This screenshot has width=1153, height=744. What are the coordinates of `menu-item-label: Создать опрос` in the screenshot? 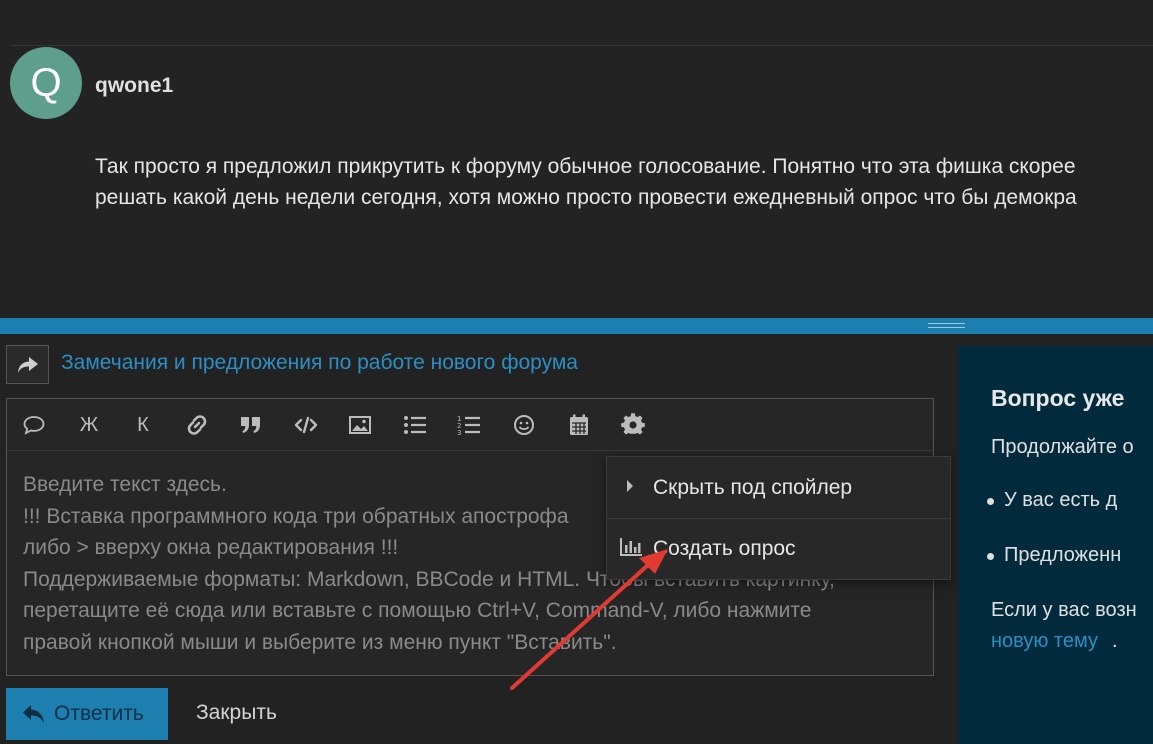 It's located at (724, 548).